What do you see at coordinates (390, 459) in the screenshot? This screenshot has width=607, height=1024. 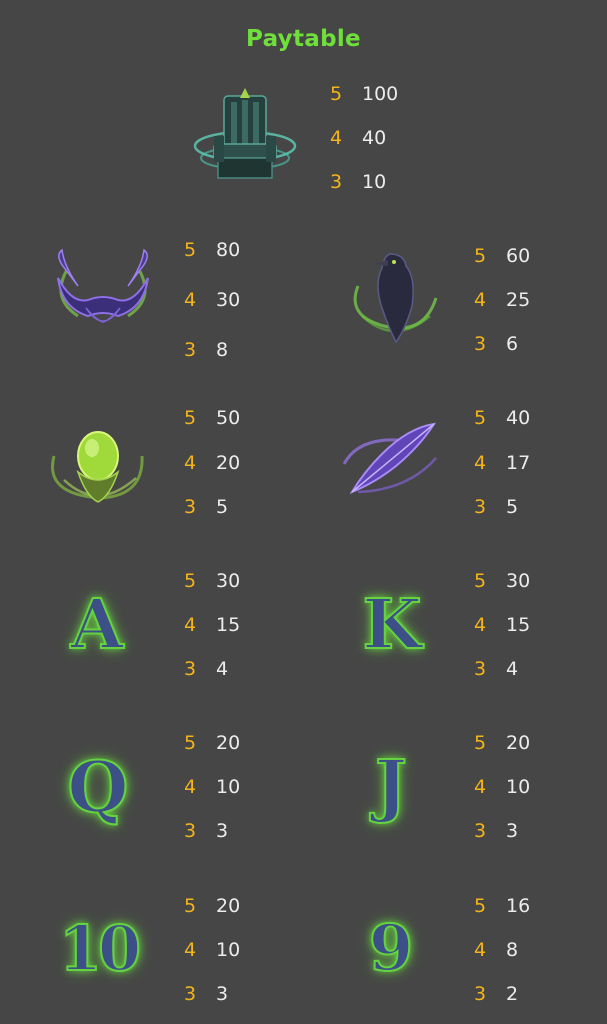 I see `feather-icon` at bounding box center [390, 459].